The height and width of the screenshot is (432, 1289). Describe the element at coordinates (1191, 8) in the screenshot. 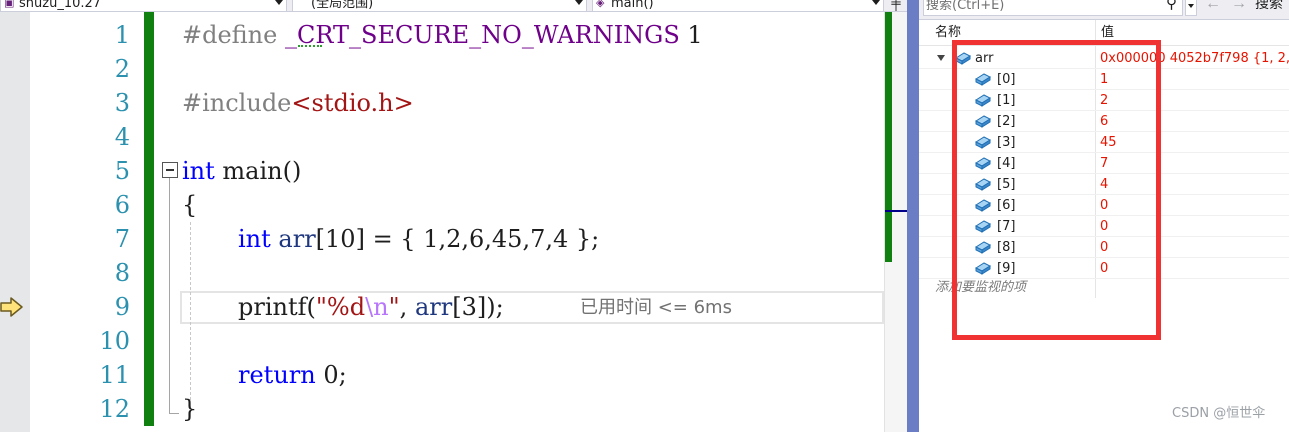

I see `search-options-dropdown` at that location.